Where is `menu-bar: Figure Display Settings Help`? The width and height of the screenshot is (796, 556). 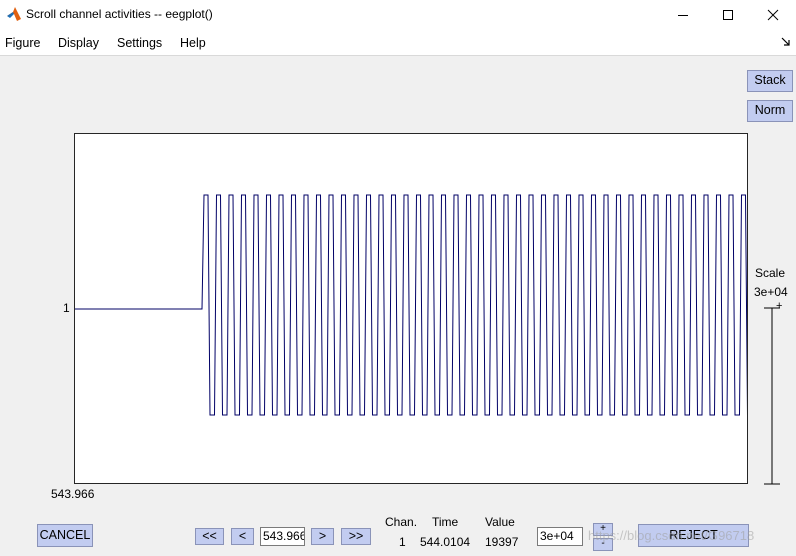
menu-bar: Figure Display Settings Help is located at coordinates (398, 43).